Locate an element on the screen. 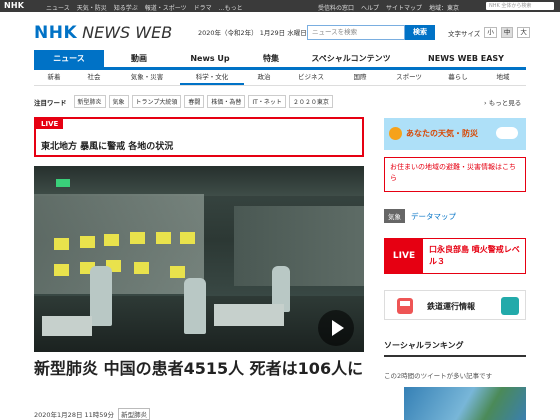 This screenshot has width=560, height=420. social-ranking-title: ソーシャルランキング is located at coordinates (455, 348).